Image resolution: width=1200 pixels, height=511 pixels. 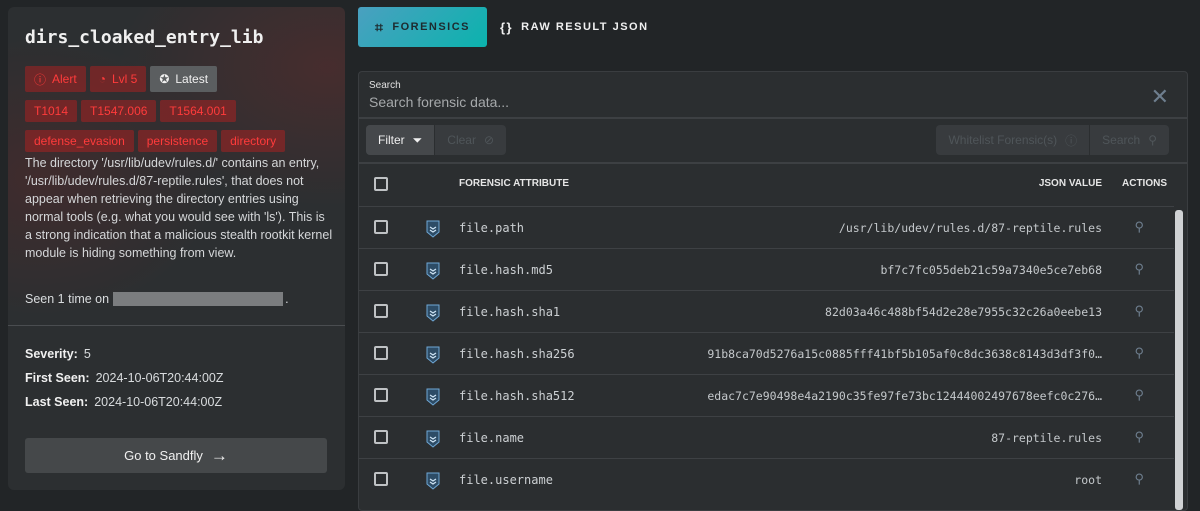 I want to click on badge-alert-icon: ✪, so click(x=164, y=79).